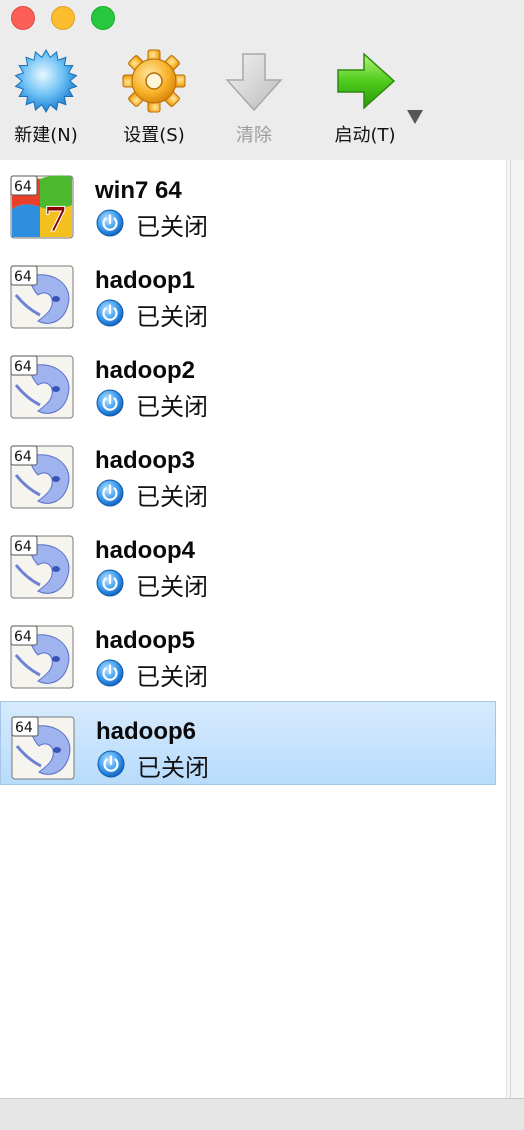 Image resolution: width=524 pixels, height=1130 pixels. Describe the element at coordinates (248, 743) in the screenshot. I see `vm-list-item-hadoop6: 64 hadoop6 已关闭` at that location.